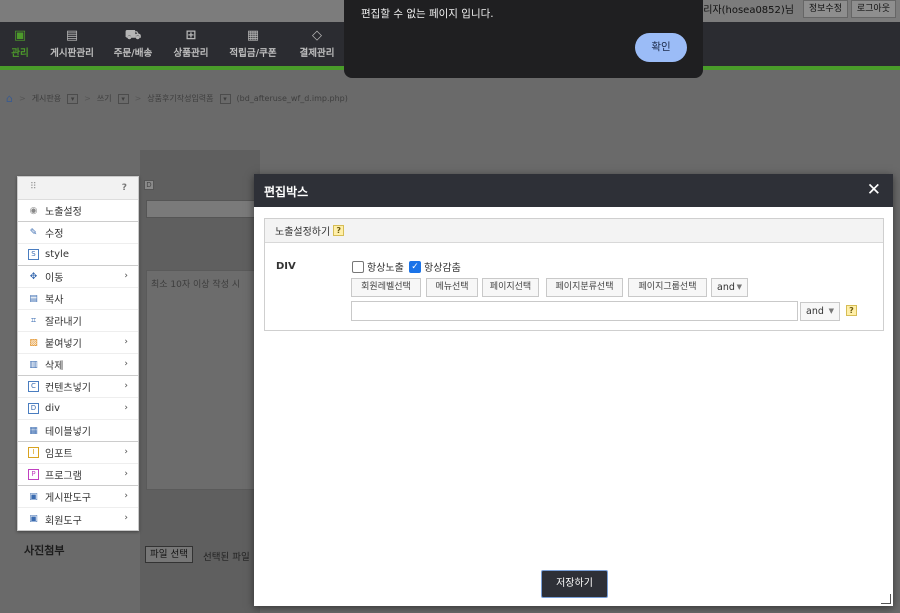  What do you see at coordinates (378, 266) in the screenshot?
I see `always-show-checkbox: 항상노출` at bounding box center [378, 266].